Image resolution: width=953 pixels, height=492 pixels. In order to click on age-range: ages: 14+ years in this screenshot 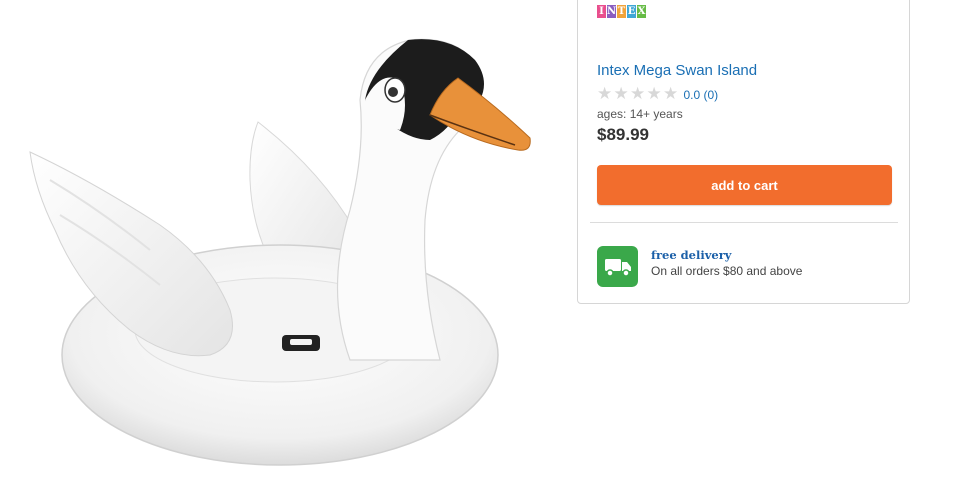, I will do `click(640, 114)`.